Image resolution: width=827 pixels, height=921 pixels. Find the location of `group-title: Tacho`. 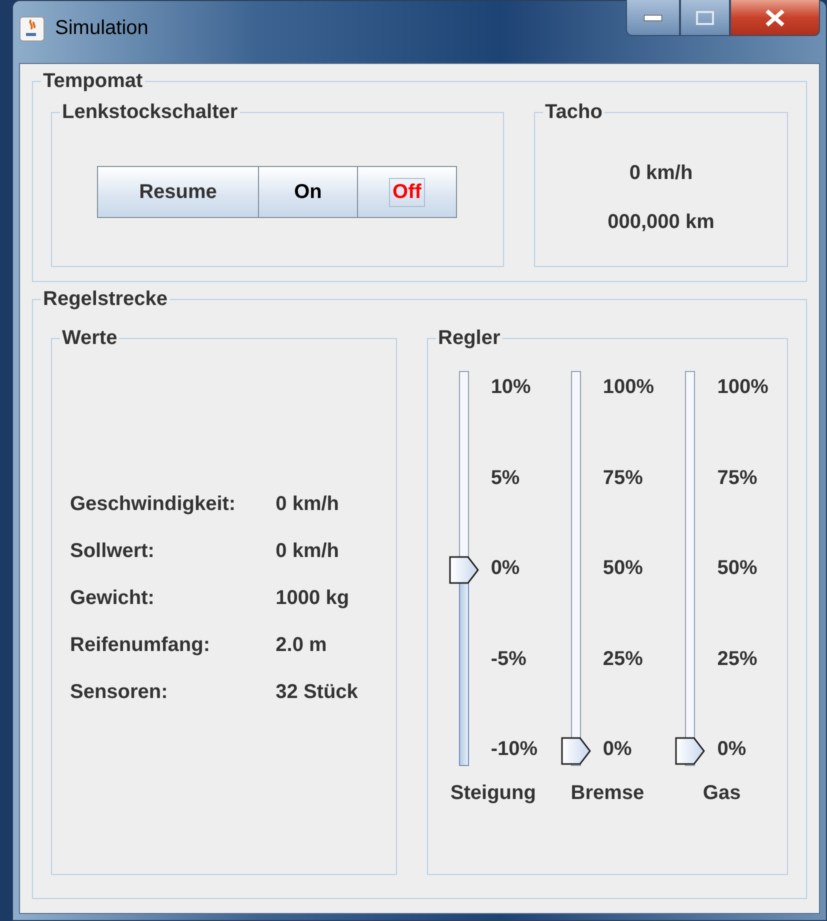

group-title: Tacho is located at coordinates (574, 112).